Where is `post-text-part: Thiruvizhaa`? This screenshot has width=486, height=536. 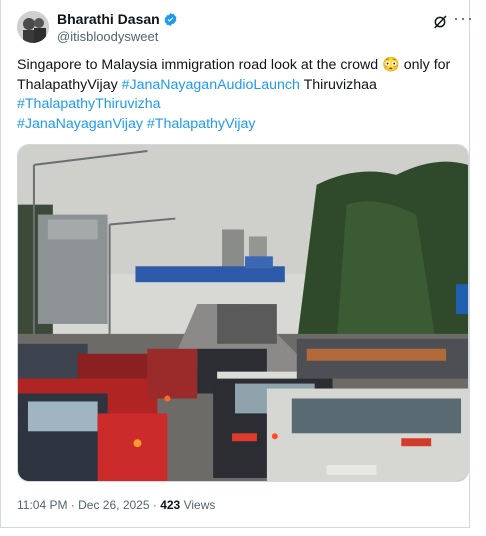 post-text-part: Thiruvizhaa is located at coordinates (338, 84).